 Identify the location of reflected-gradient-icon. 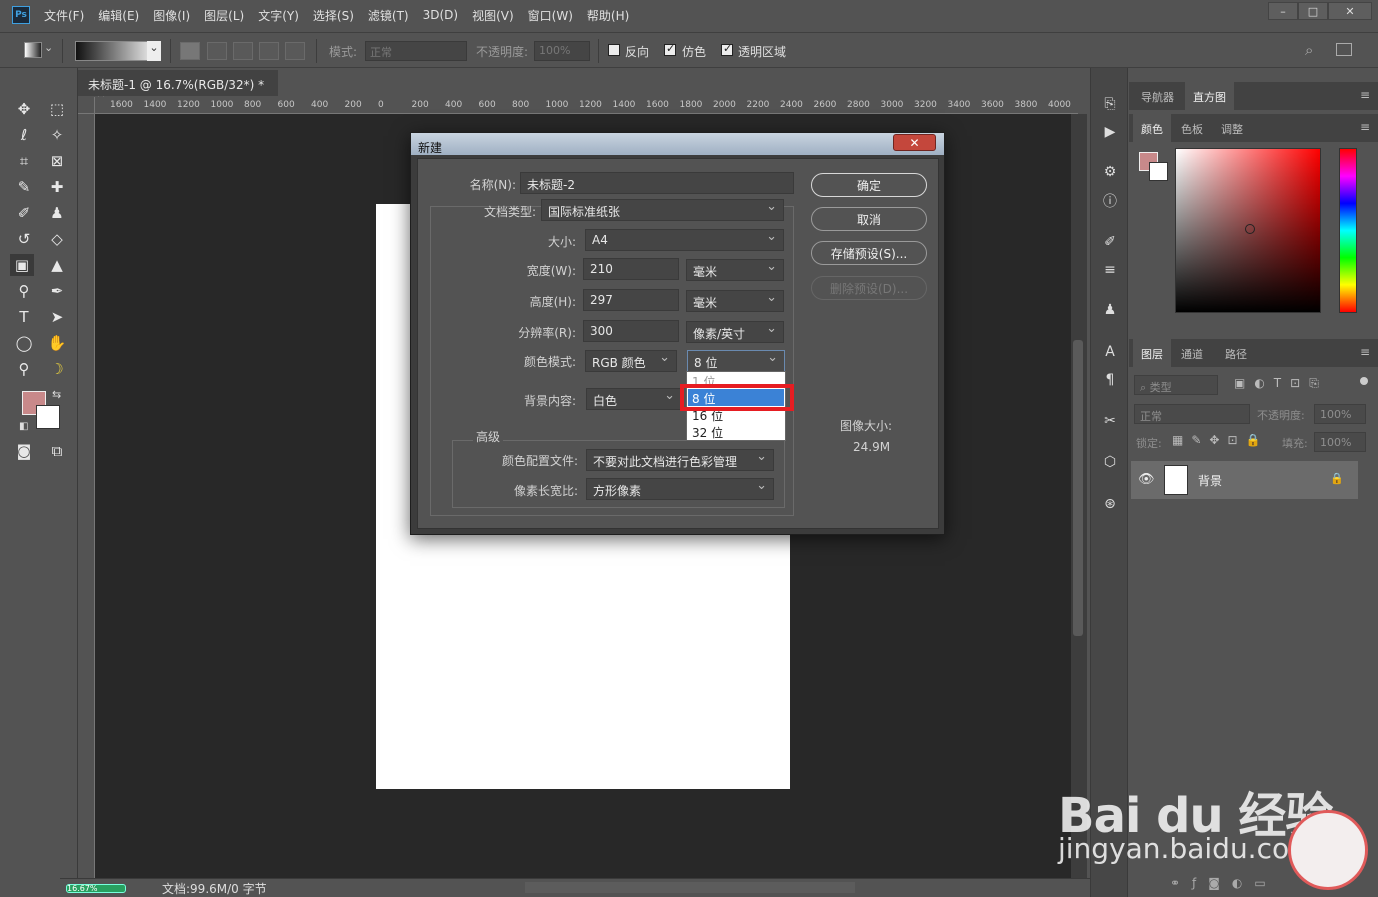
(269, 51).